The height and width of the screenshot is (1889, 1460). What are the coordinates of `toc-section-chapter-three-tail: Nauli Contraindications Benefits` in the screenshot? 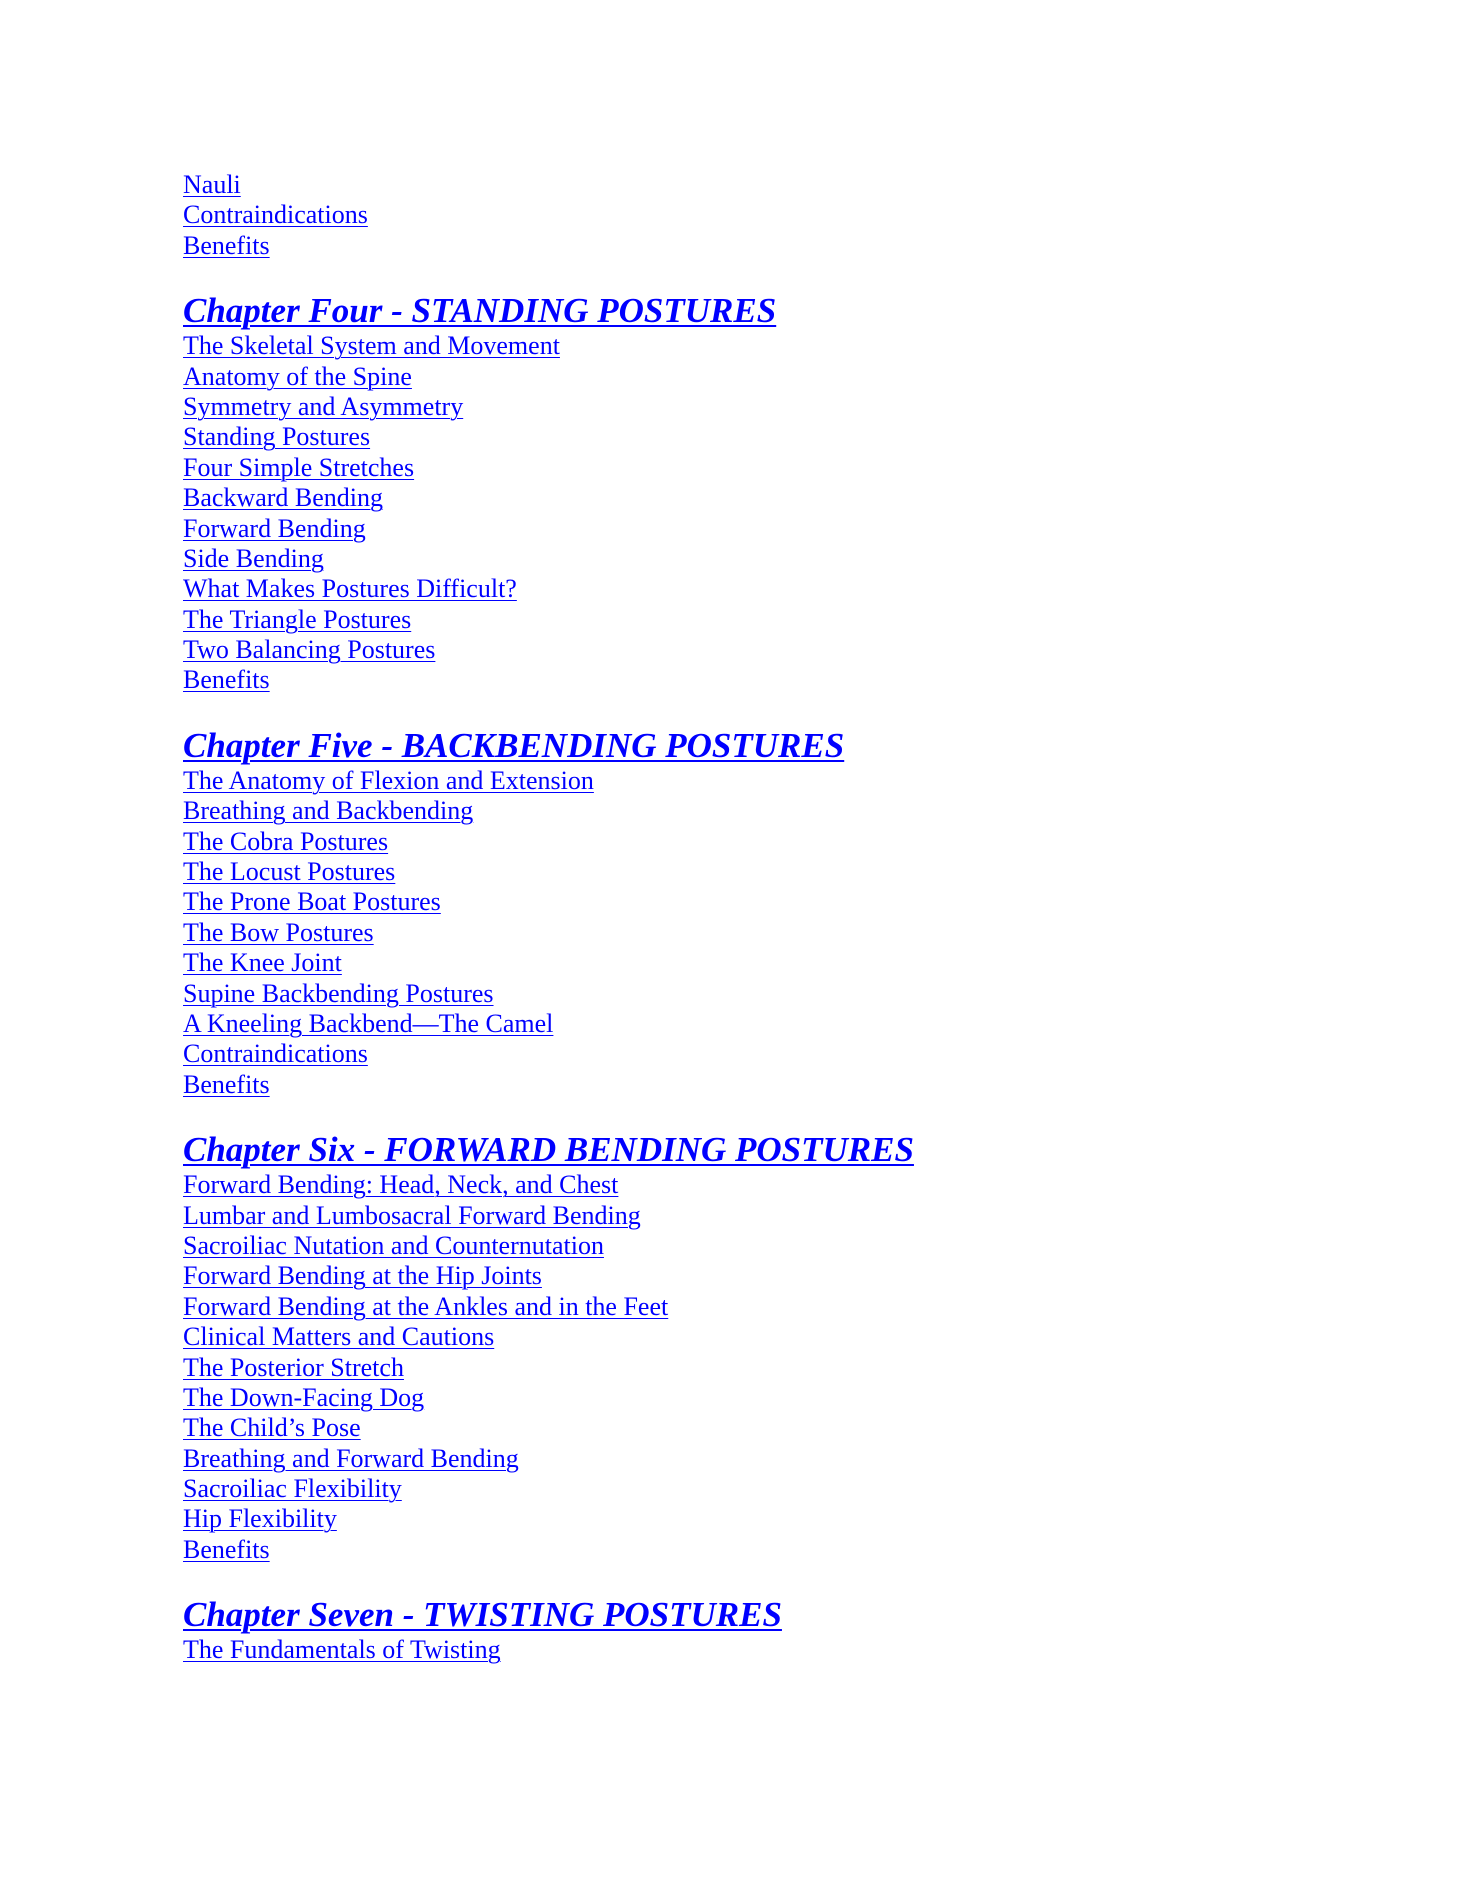 It's located at (733, 215).